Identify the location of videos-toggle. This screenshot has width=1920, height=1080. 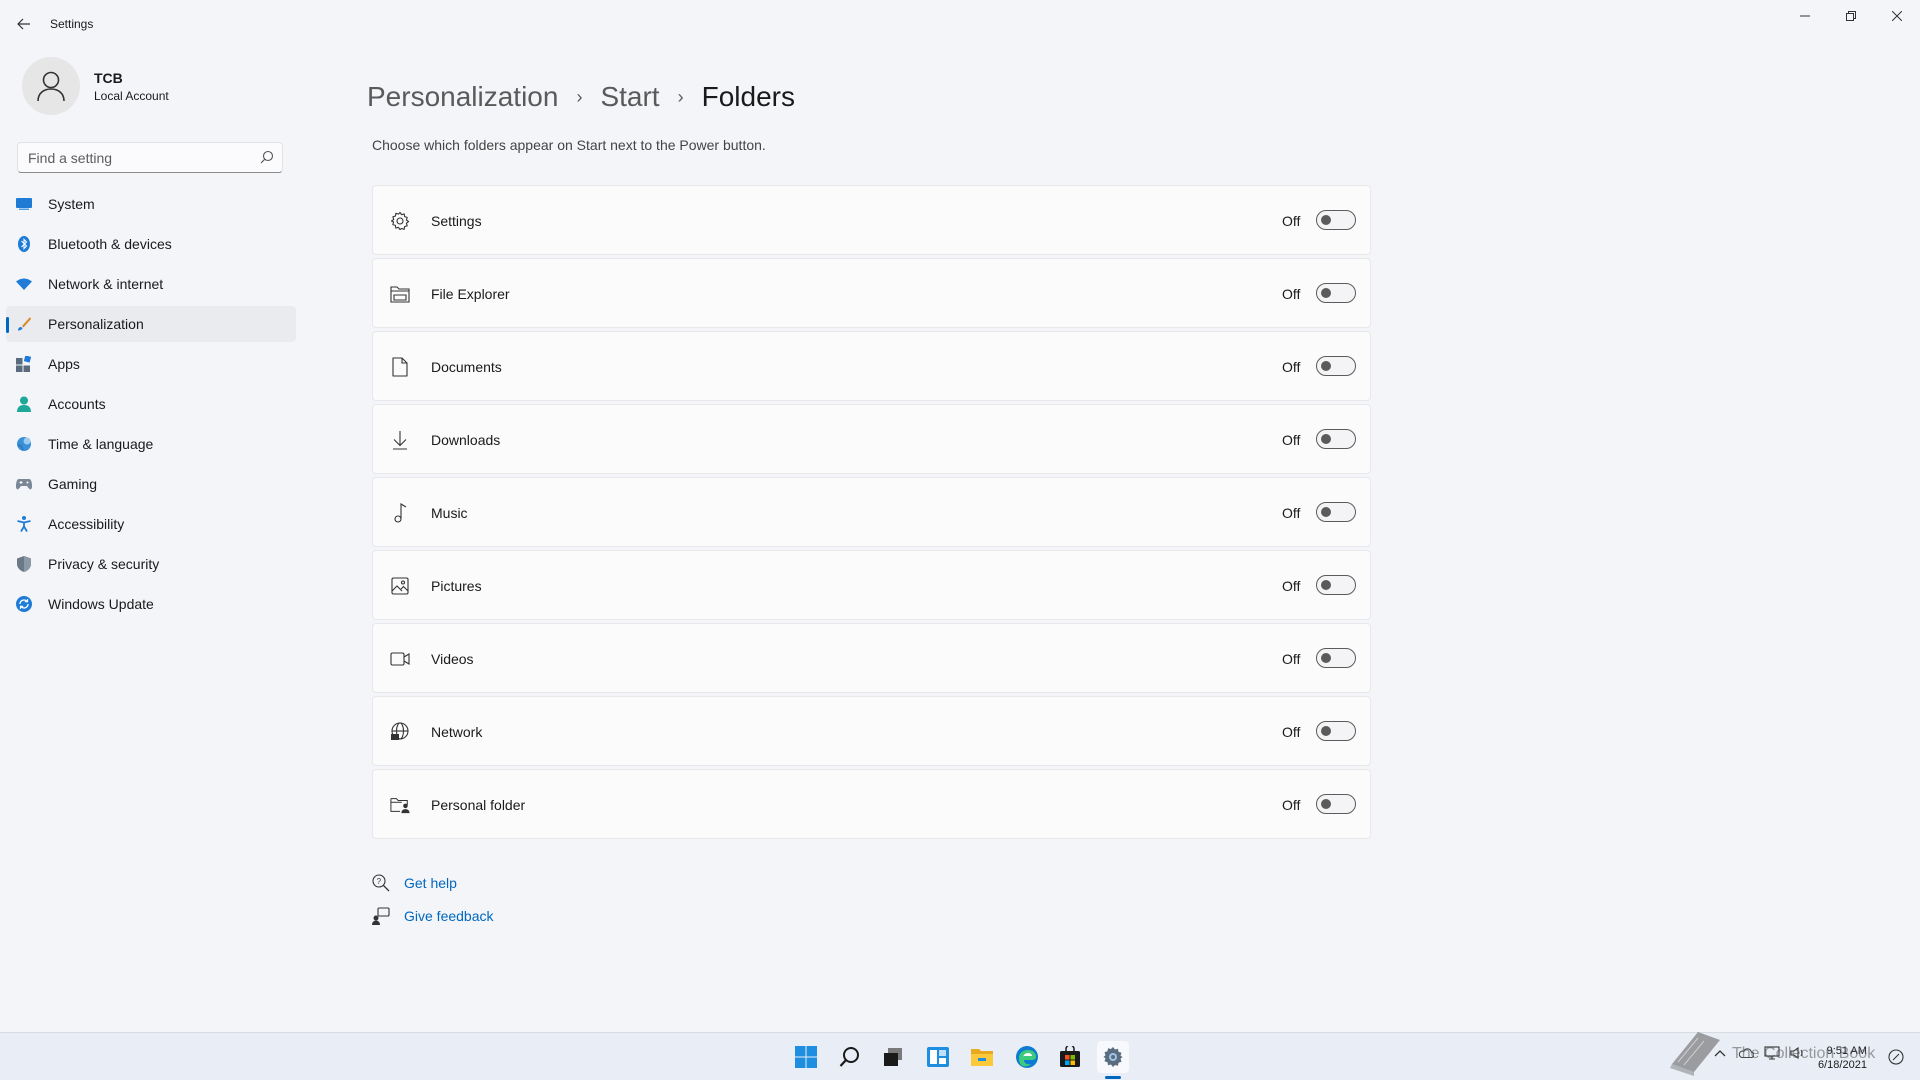
(1336, 658).